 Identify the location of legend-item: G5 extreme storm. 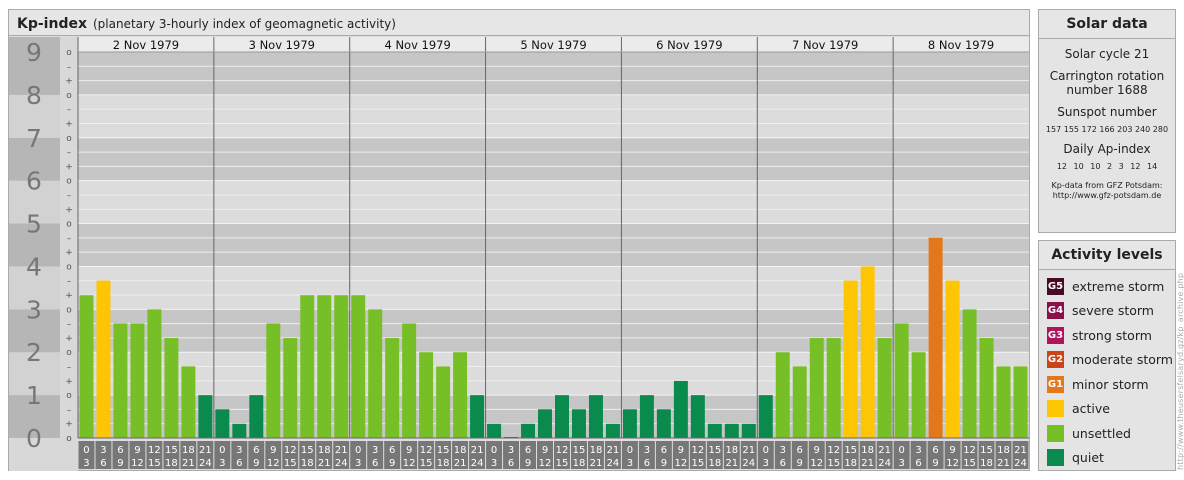
(1111, 286).